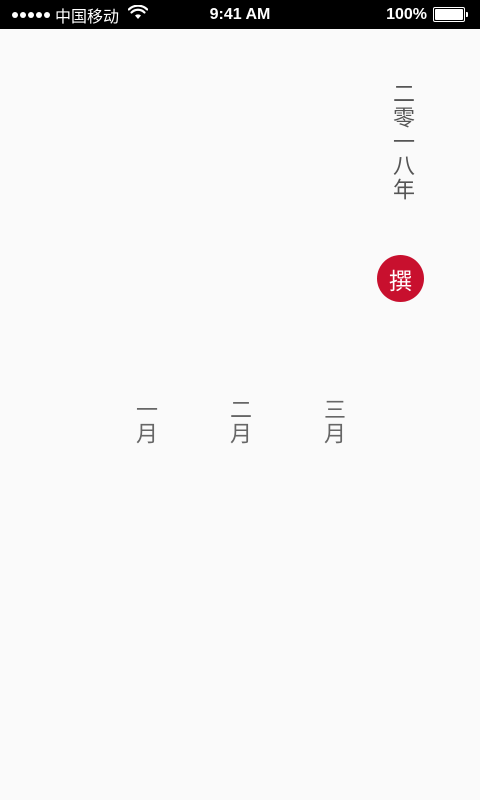  I want to click on compose-seal-button: 撰, so click(400, 278).